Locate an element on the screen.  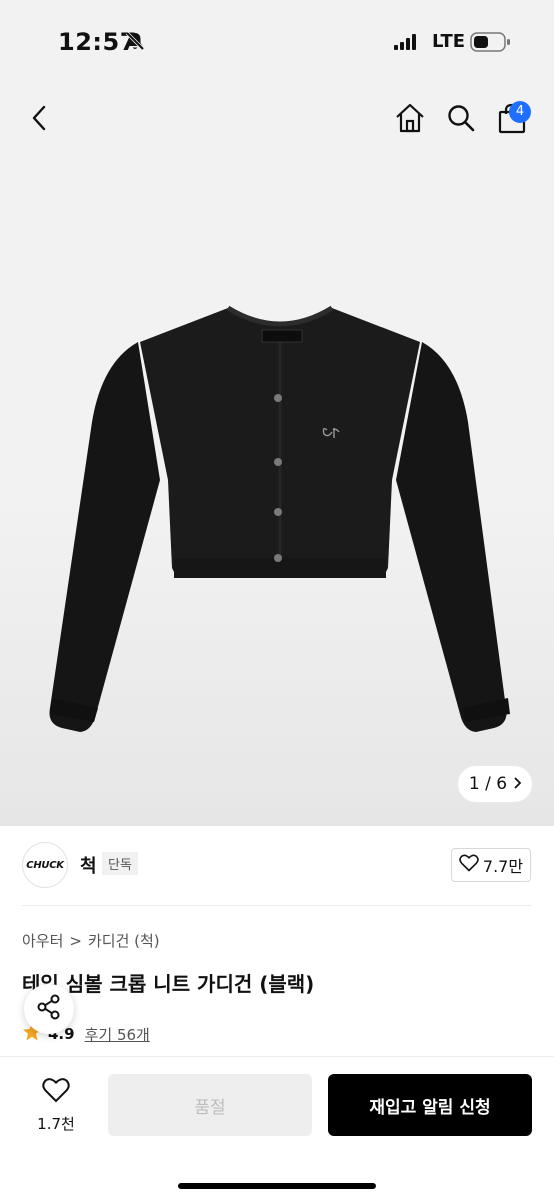
back-button is located at coordinates (40, 120).